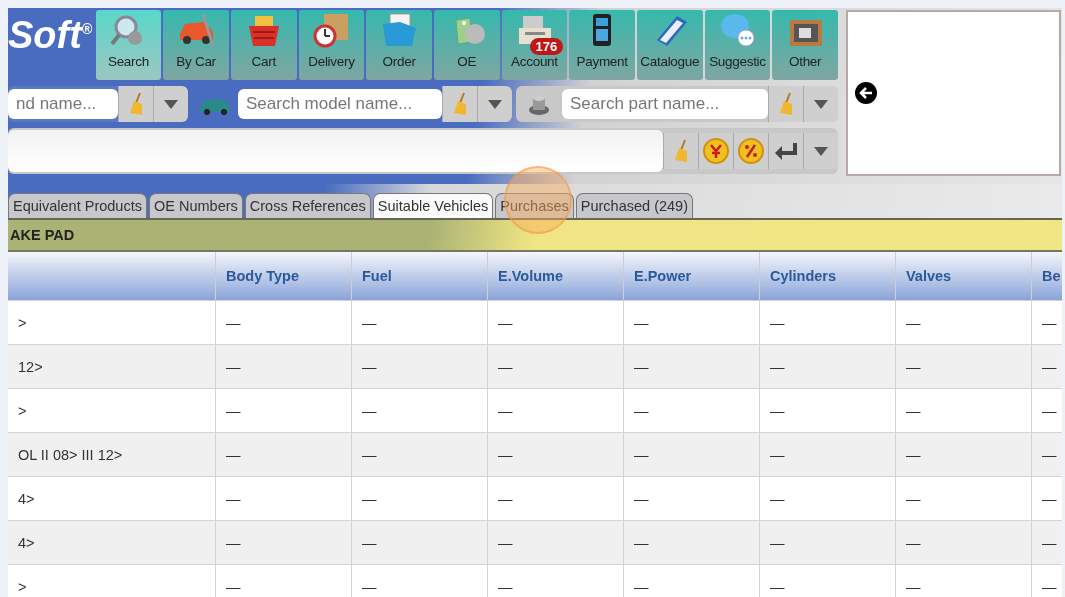 The image size is (1065, 597). Describe the element at coordinates (1046, 276) in the screenshot. I see `column-header: Be` at that location.